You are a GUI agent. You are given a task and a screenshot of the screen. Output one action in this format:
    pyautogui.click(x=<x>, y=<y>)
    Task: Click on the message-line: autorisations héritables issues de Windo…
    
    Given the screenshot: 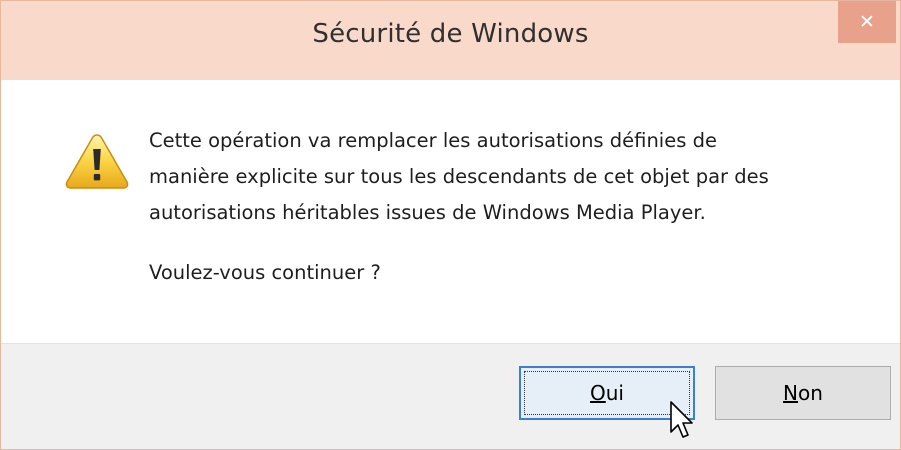 What is the action you would take?
    pyautogui.click(x=427, y=212)
    